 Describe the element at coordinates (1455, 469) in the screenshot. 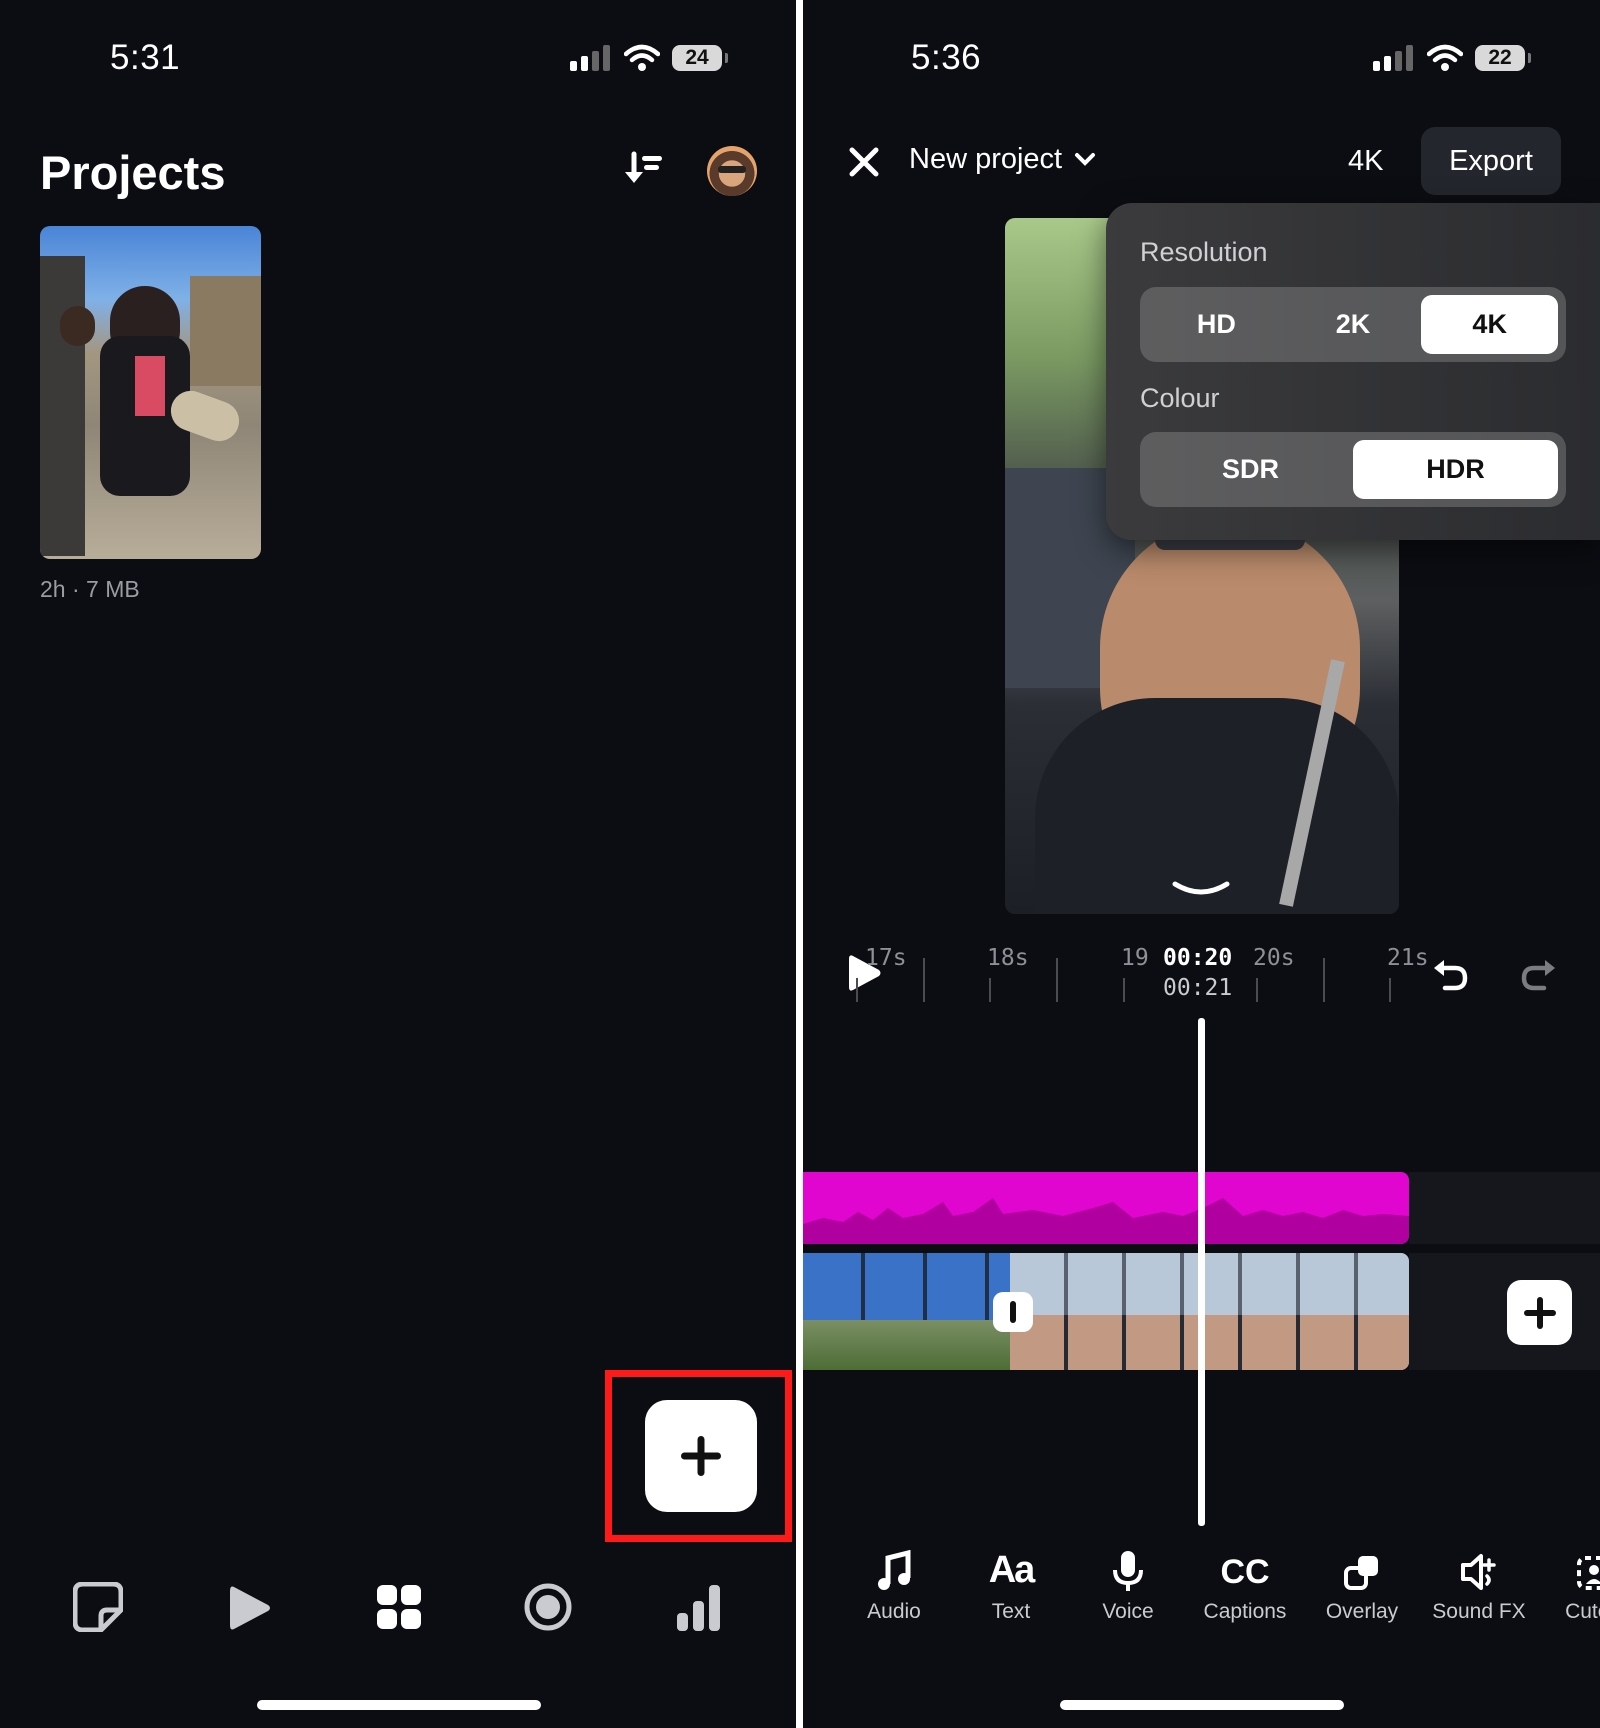

I see `colour-option-hdr: HDR` at that location.